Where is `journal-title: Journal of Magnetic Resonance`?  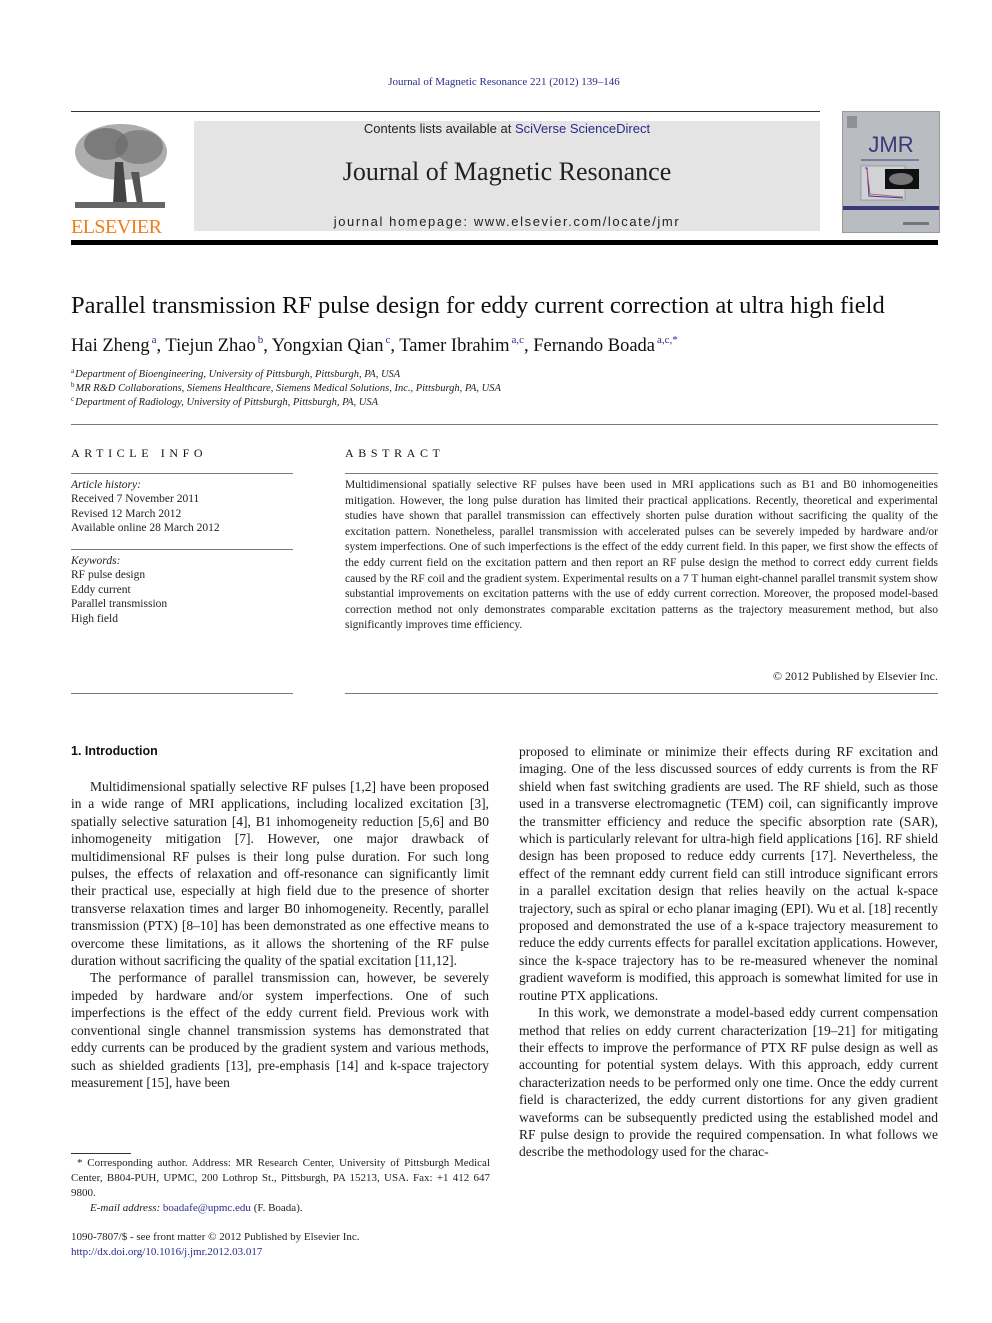 journal-title: Journal of Magnetic Resonance is located at coordinates (507, 171).